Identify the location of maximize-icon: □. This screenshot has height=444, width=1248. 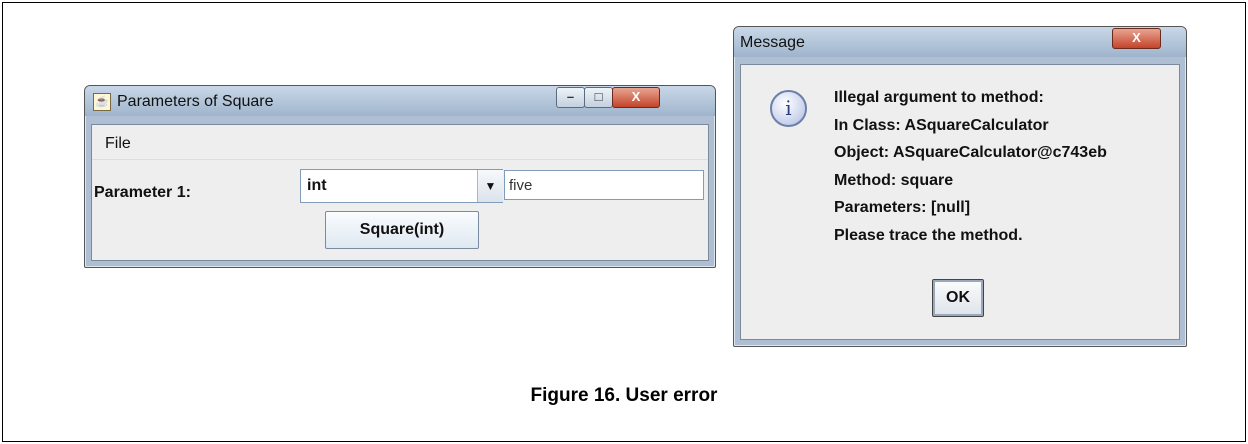
(598, 96).